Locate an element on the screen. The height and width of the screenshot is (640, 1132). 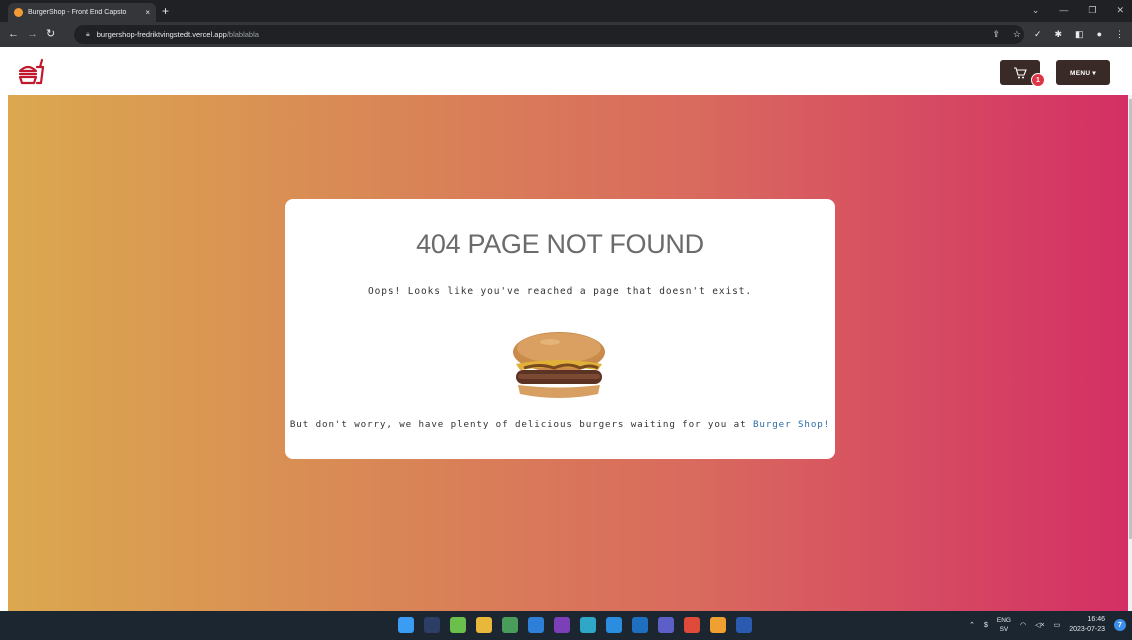
windows-taskbar: ⌃ $ ENG SV ◠ ◁× ▭ 16:46 2023-07-23 7 is located at coordinates (566, 625).